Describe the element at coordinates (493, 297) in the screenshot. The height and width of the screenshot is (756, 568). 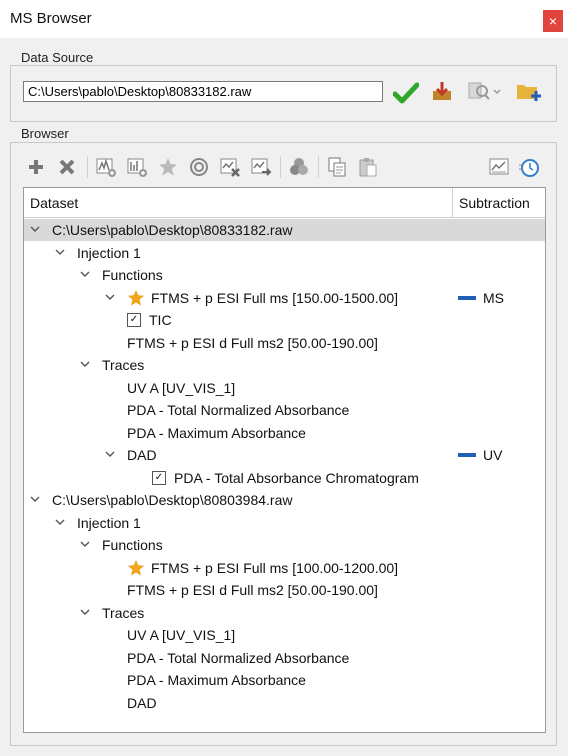
I see `subtraction-label: MS` at that location.